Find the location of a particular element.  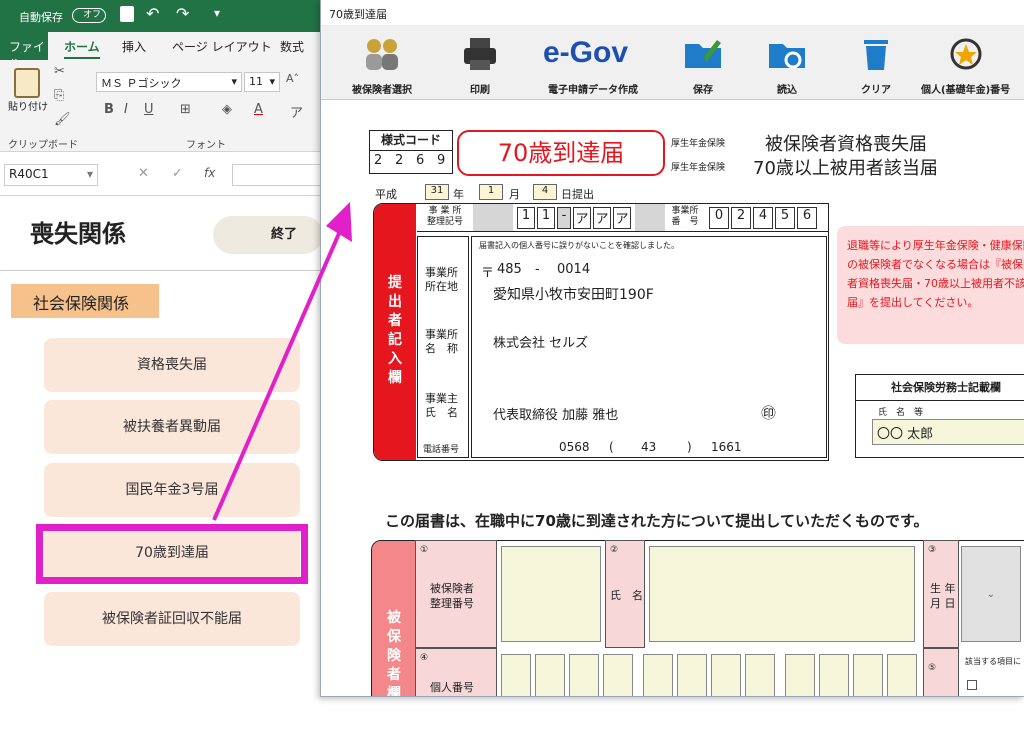

copy-icon: ⎘ is located at coordinates (59, 95).